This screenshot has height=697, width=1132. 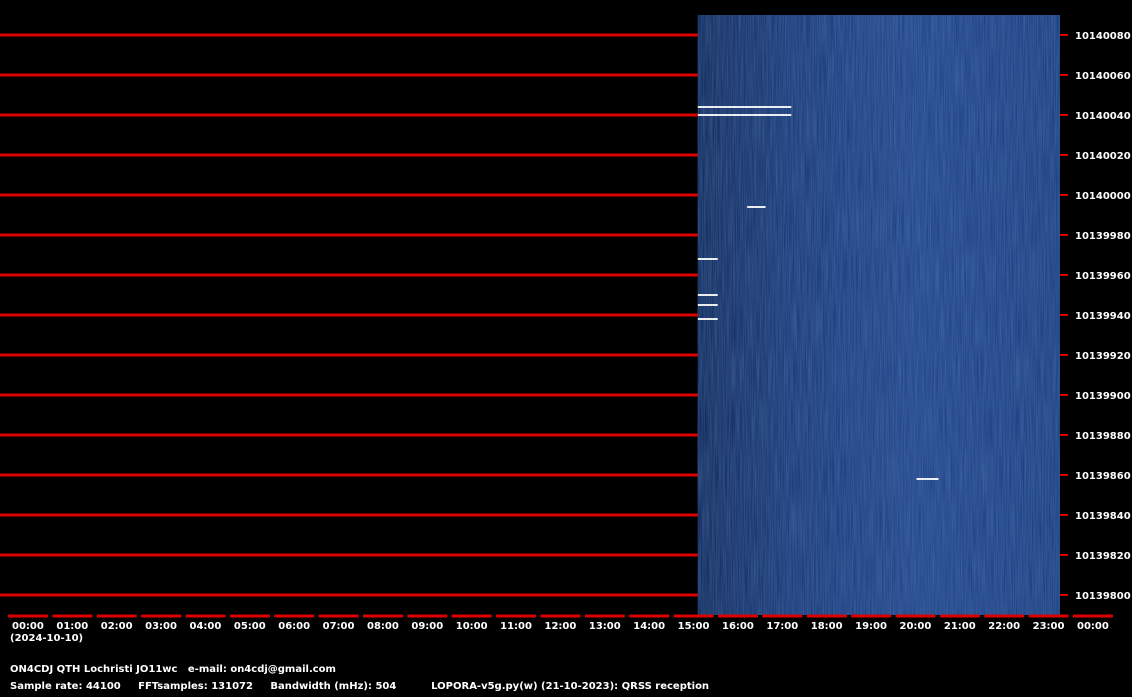 I want to click on y-tick-label: 10140080, so click(x=1103, y=36).